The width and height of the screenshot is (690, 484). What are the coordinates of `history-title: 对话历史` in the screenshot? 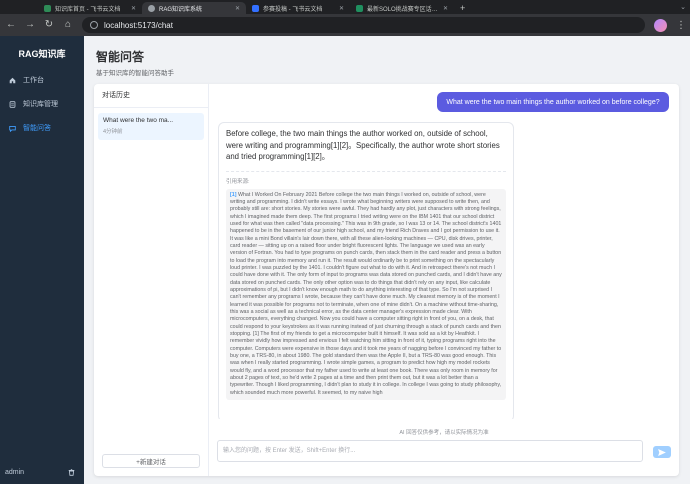 It's located at (151, 96).